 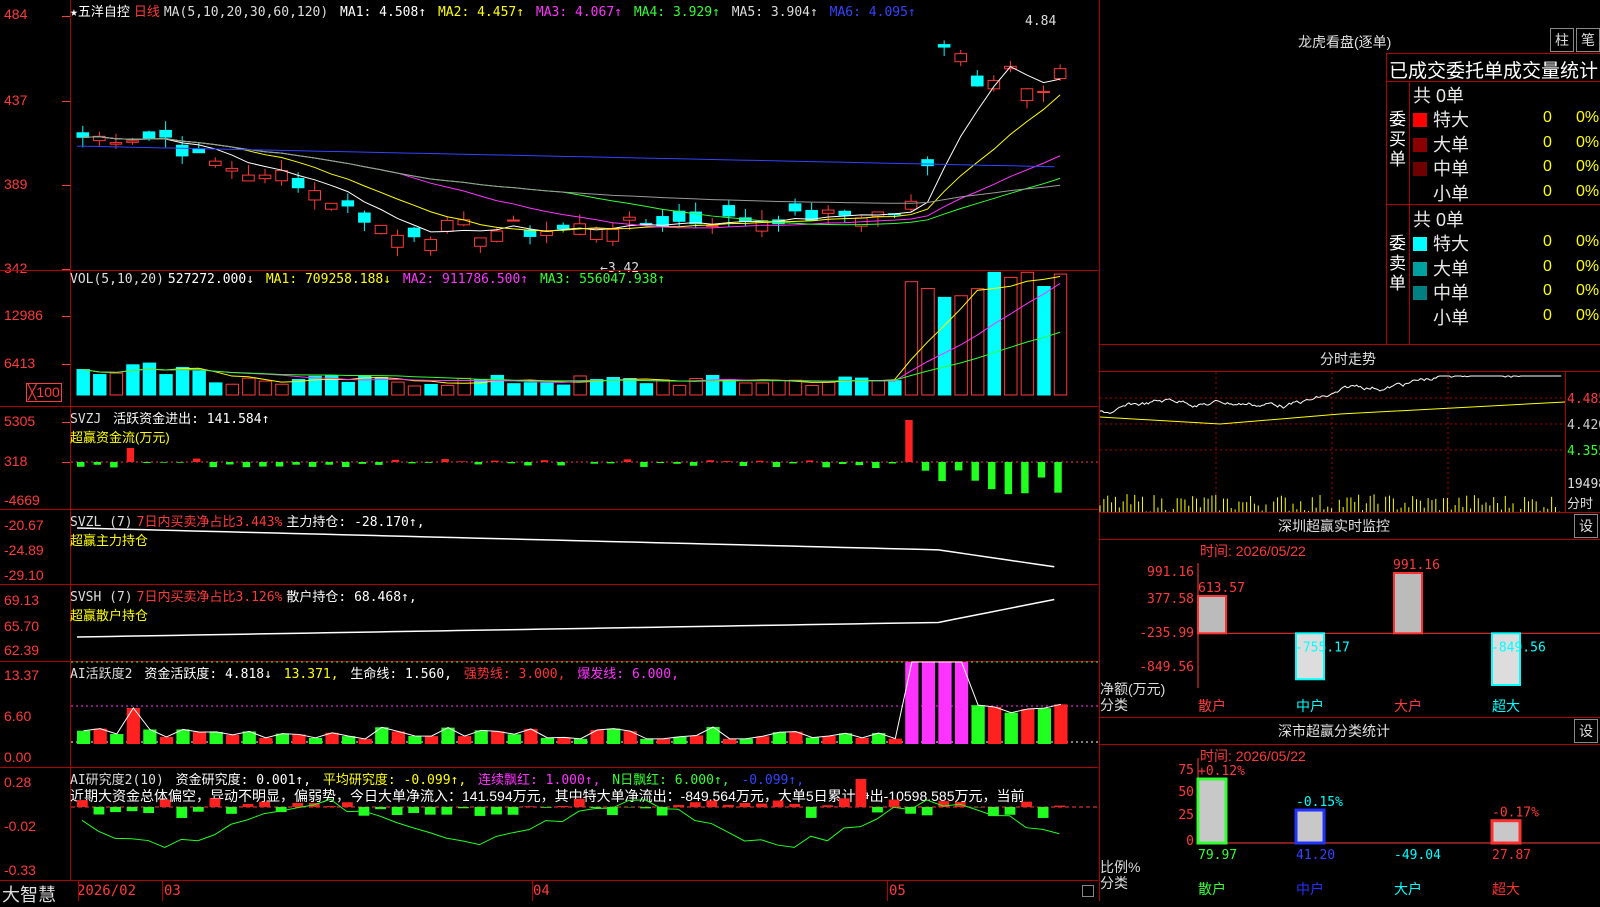 What do you see at coordinates (1547, 167) in the screenshot?
I see `order-count: 0` at bounding box center [1547, 167].